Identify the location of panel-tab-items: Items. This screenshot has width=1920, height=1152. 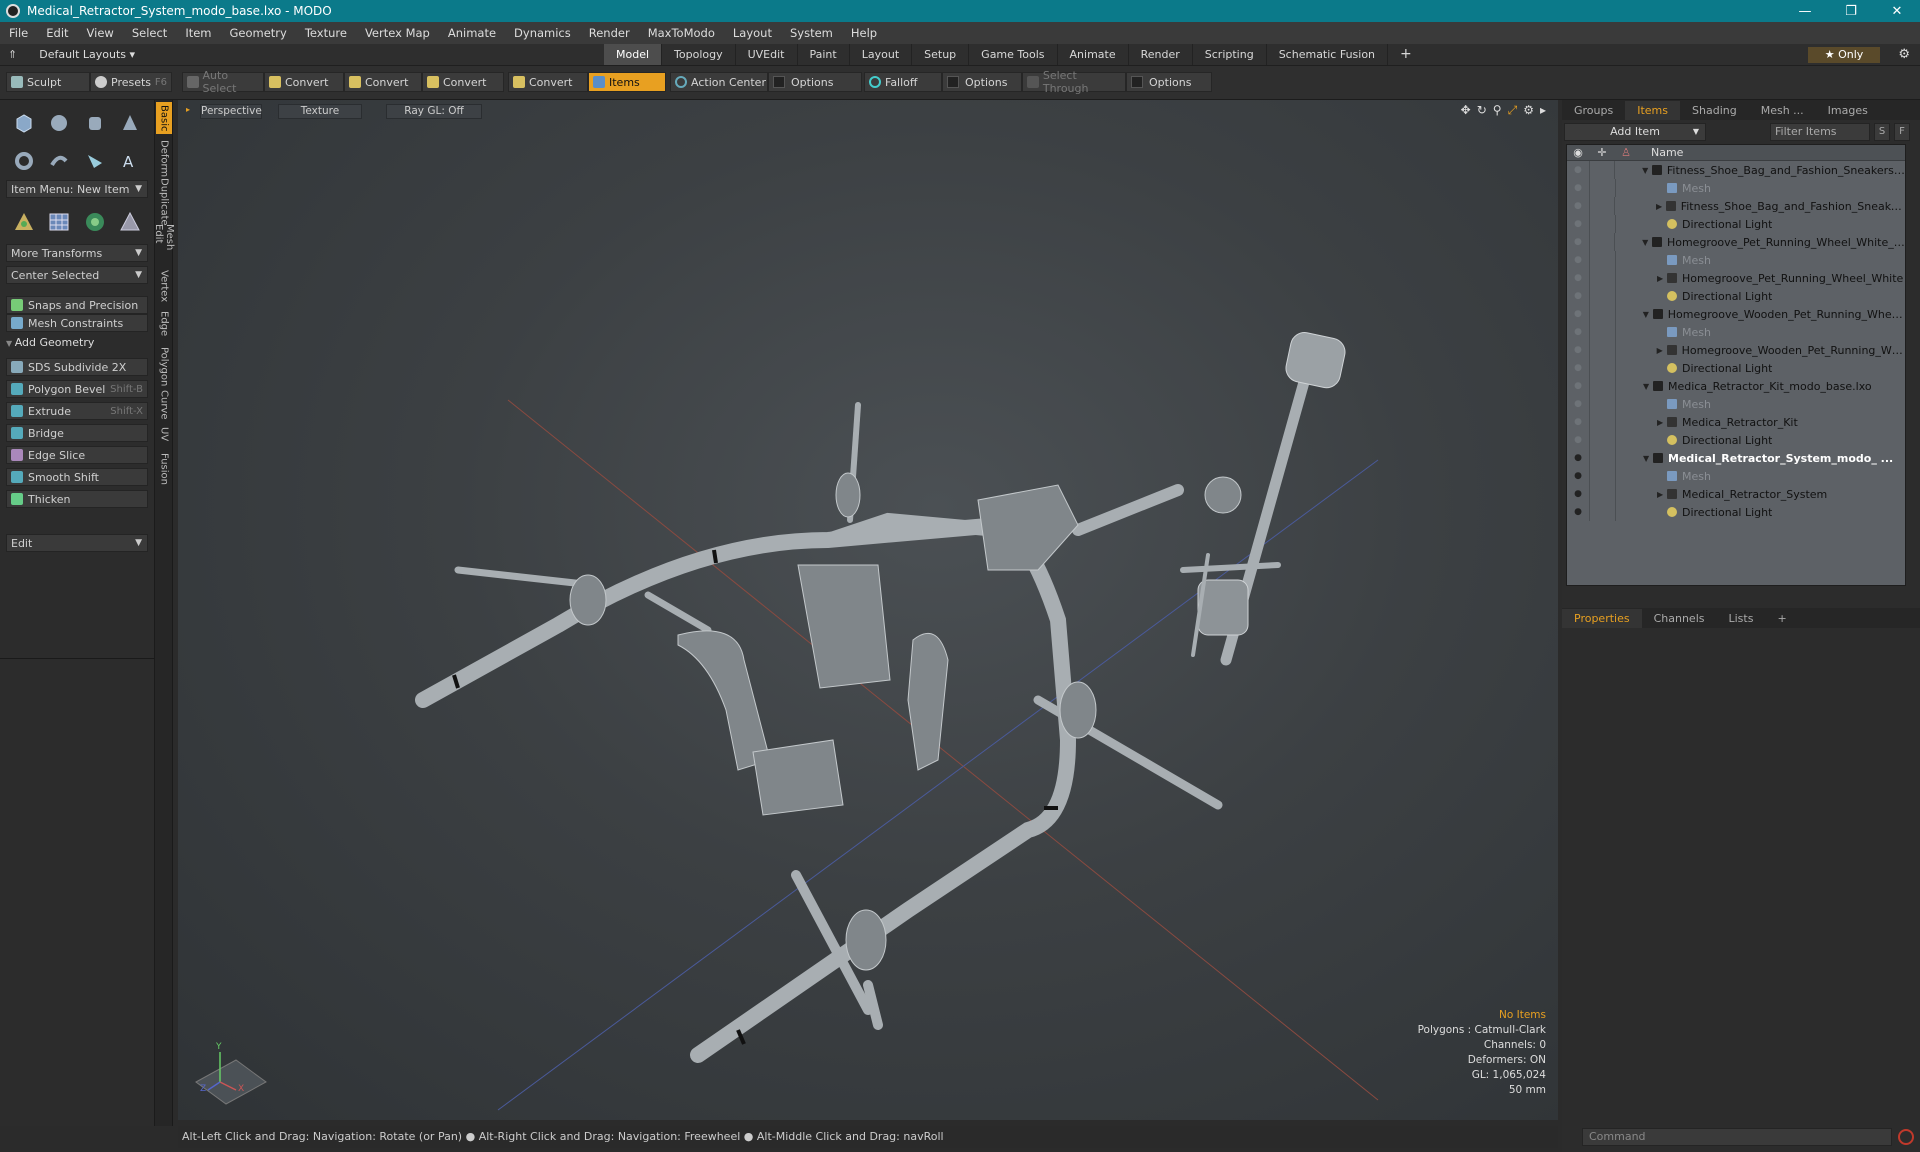
(1653, 110).